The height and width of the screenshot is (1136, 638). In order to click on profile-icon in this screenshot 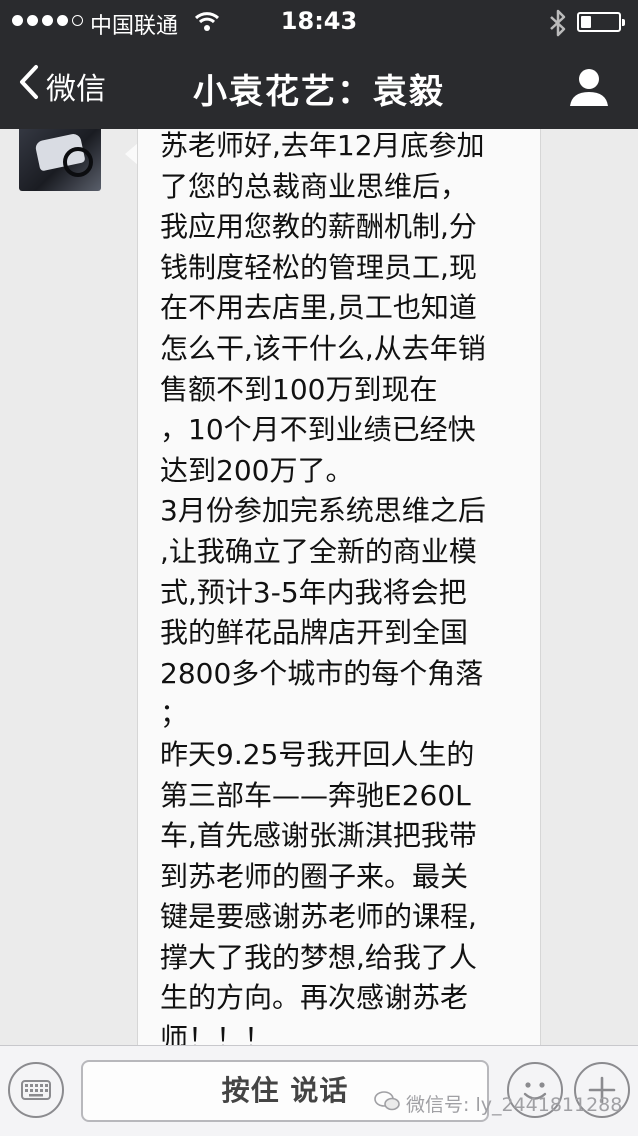, I will do `click(589, 87)`.